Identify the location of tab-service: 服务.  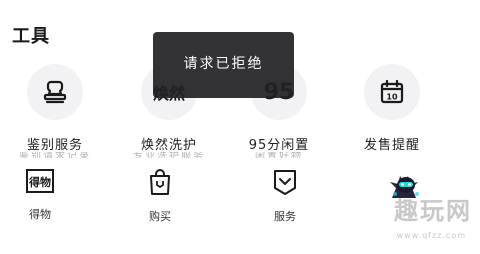
(285, 196).